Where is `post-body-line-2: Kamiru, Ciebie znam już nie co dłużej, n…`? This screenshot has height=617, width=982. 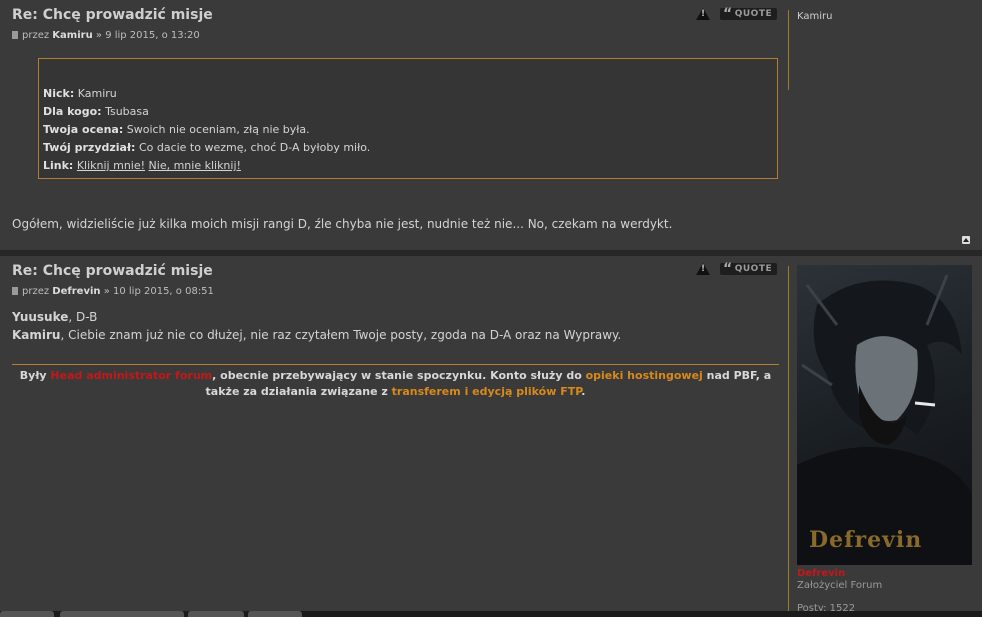
post-body-line-2: Kamiru, Ciebie znam już nie co dłużej, n… is located at coordinates (317, 335).